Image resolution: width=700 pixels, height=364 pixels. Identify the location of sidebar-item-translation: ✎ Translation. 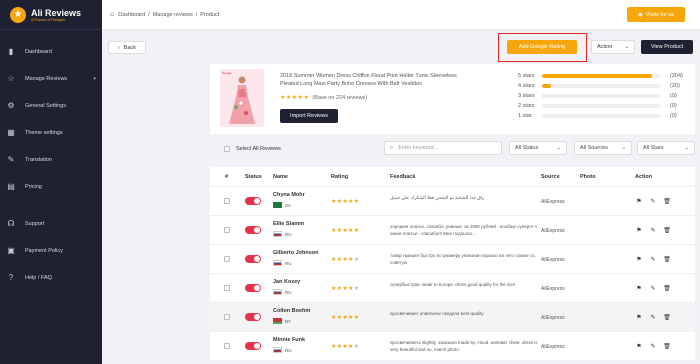
(51, 159).